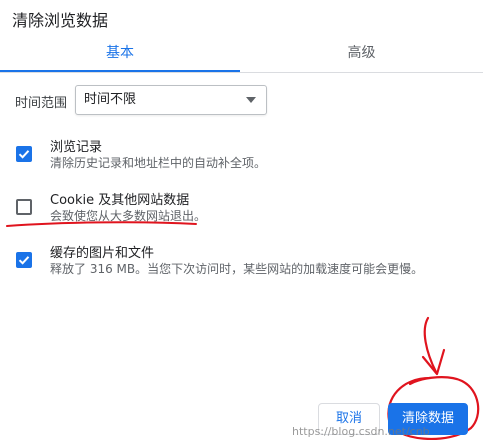  What do you see at coordinates (128, 216) in the screenshot?
I see `item-desc-cookies: 会致使您从大多数网站退出。` at bounding box center [128, 216].